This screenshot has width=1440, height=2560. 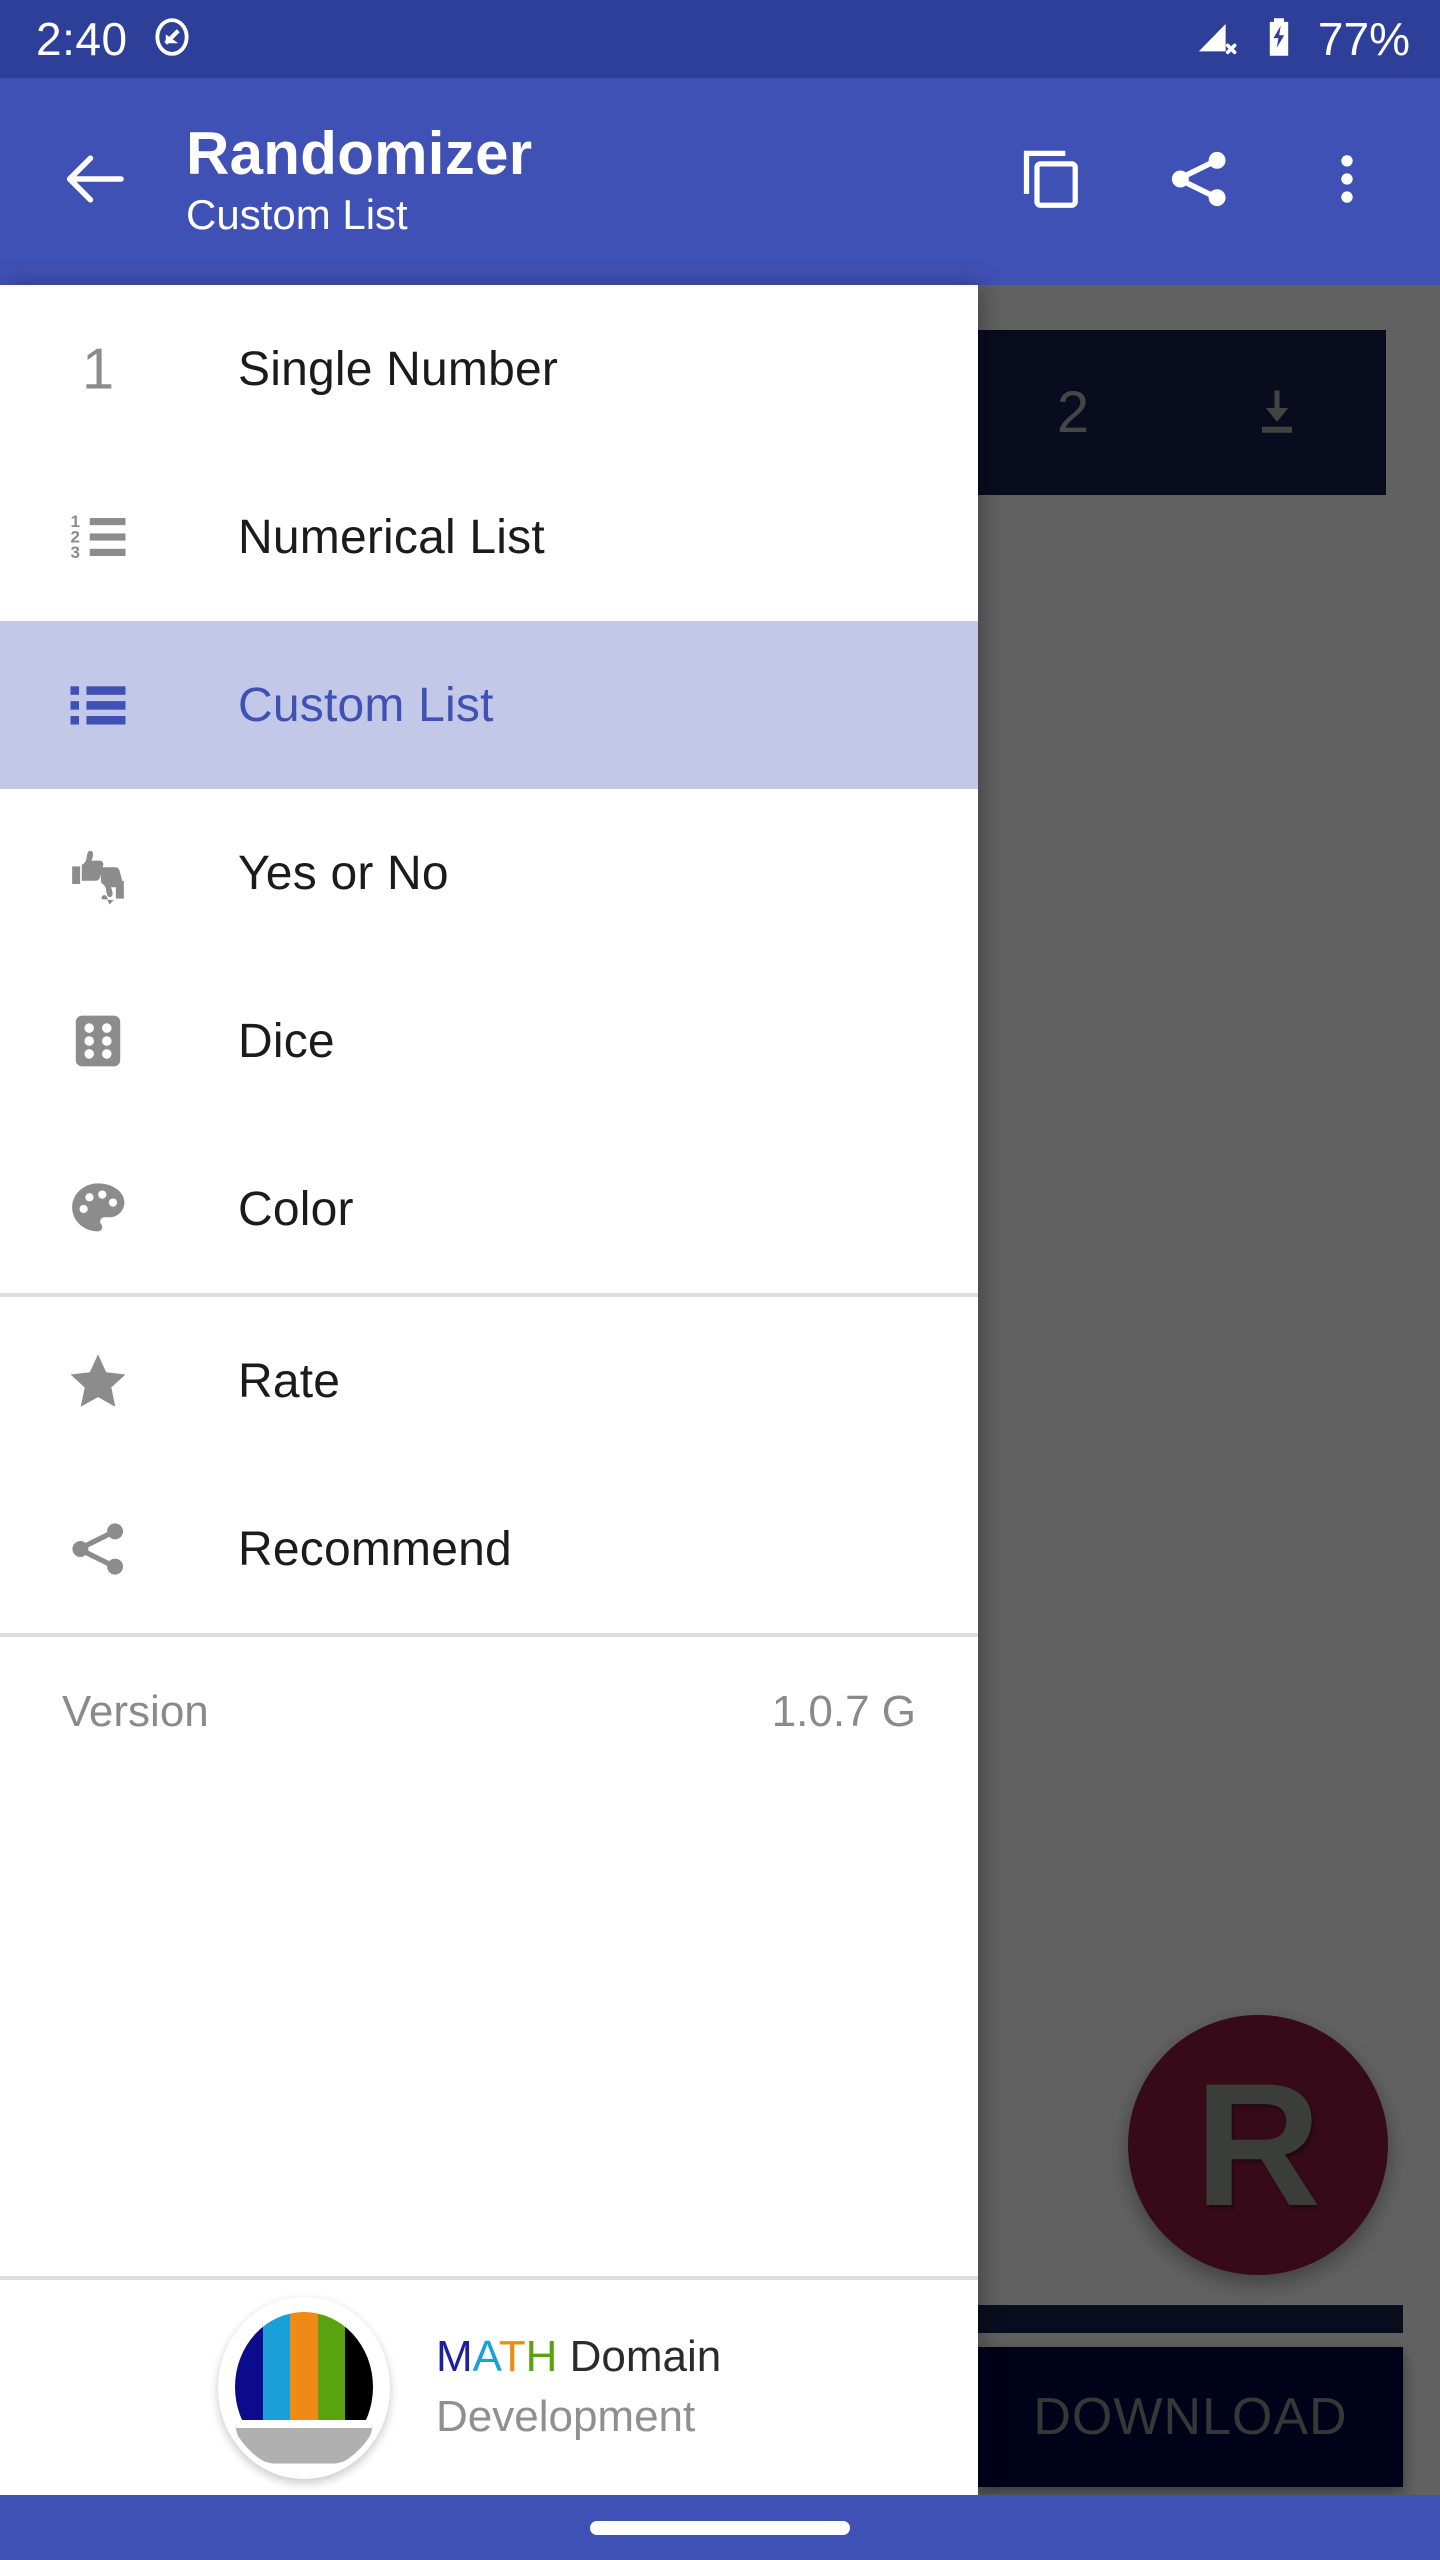 What do you see at coordinates (391, 537) in the screenshot?
I see `sidebar-item-label: Numerical List` at bounding box center [391, 537].